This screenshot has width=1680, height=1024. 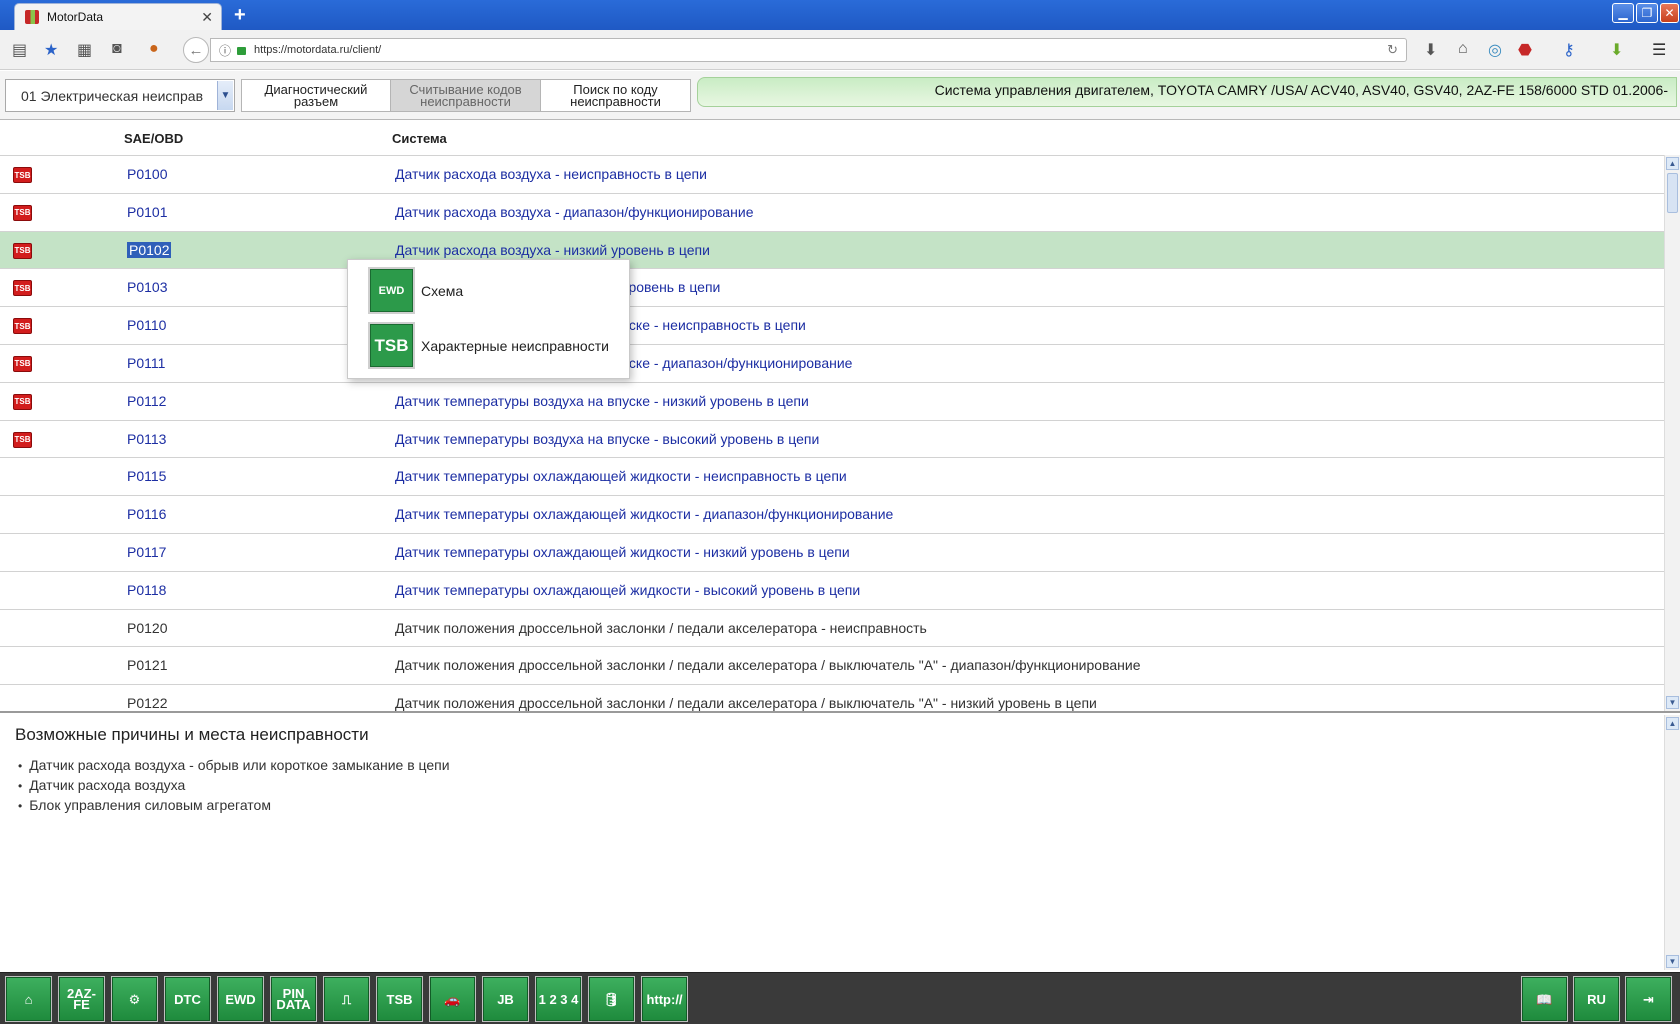 What do you see at coordinates (346, 999) in the screenshot?
I see `tester-button: ⎍` at bounding box center [346, 999].